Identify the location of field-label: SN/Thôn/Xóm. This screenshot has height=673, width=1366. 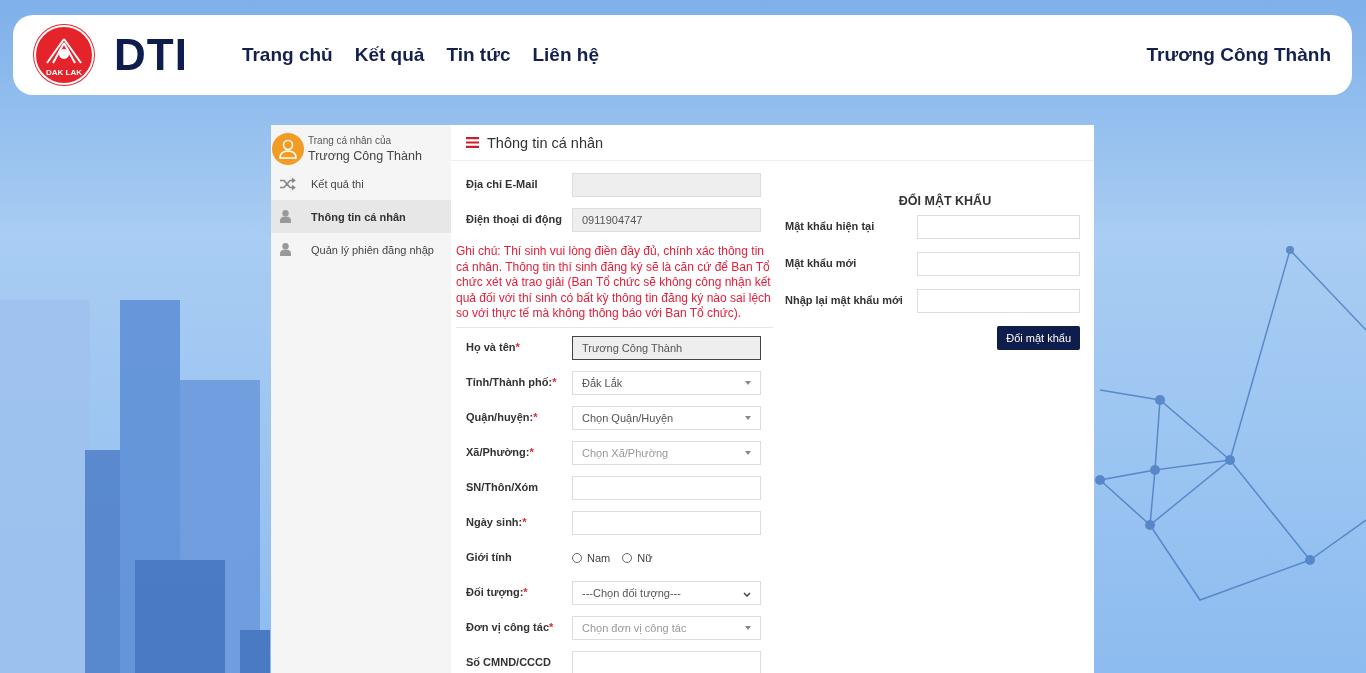
(503, 487).